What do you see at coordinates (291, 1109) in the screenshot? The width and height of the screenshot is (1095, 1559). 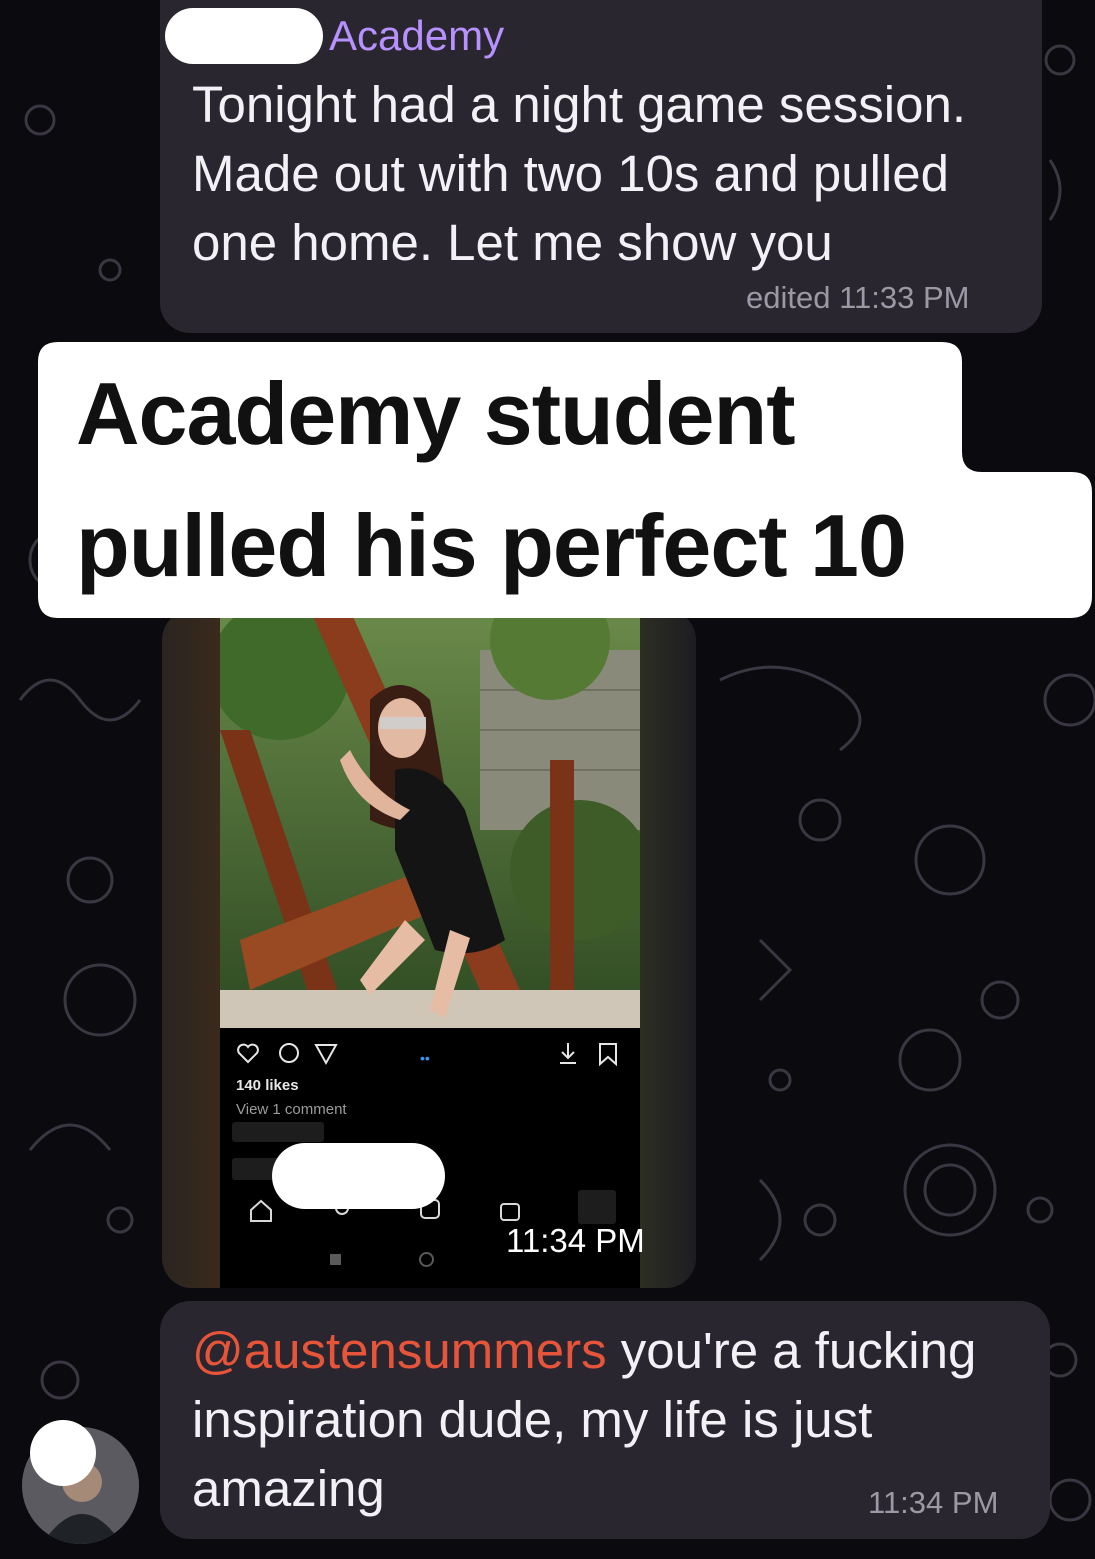 I see `comments-link: View 1 comment` at bounding box center [291, 1109].